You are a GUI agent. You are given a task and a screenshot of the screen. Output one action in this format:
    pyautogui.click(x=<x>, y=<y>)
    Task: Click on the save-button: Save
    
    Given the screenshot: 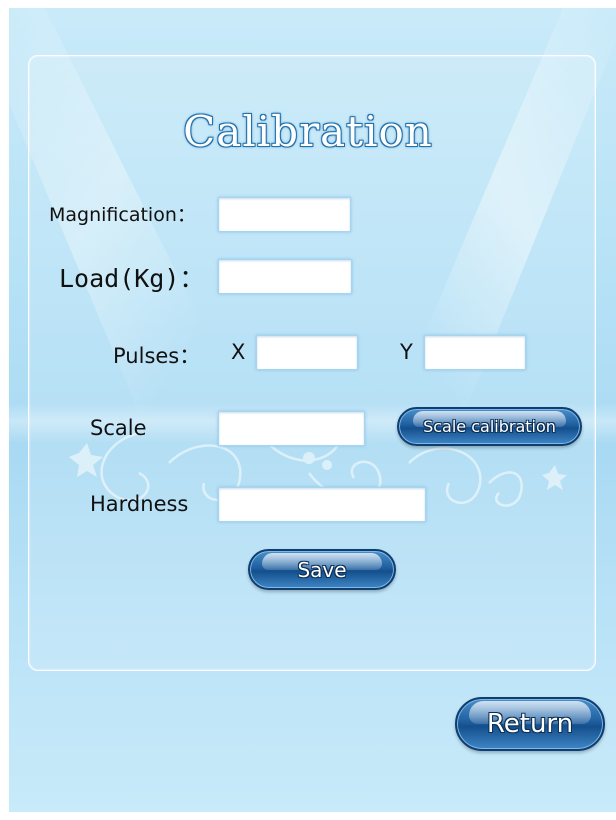 What is the action you would take?
    pyautogui.click(x=322, y=569)
    